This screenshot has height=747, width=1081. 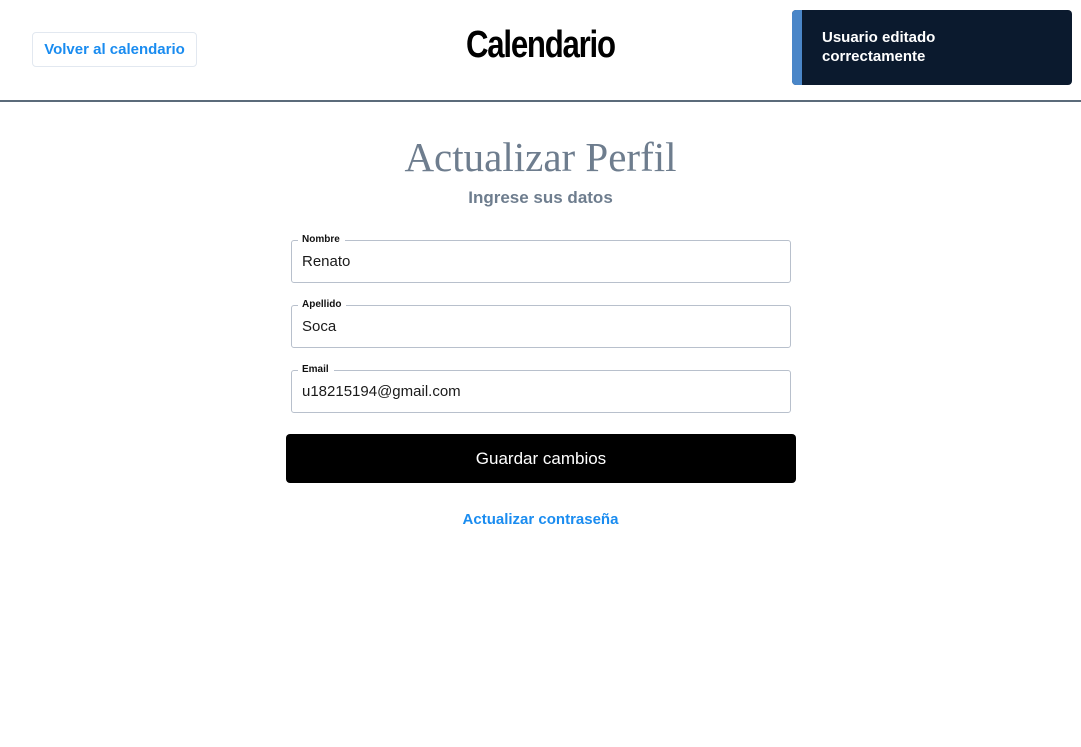 I want to click on success-toast: Usuario editado correctamente, so click(x=932, y=47).